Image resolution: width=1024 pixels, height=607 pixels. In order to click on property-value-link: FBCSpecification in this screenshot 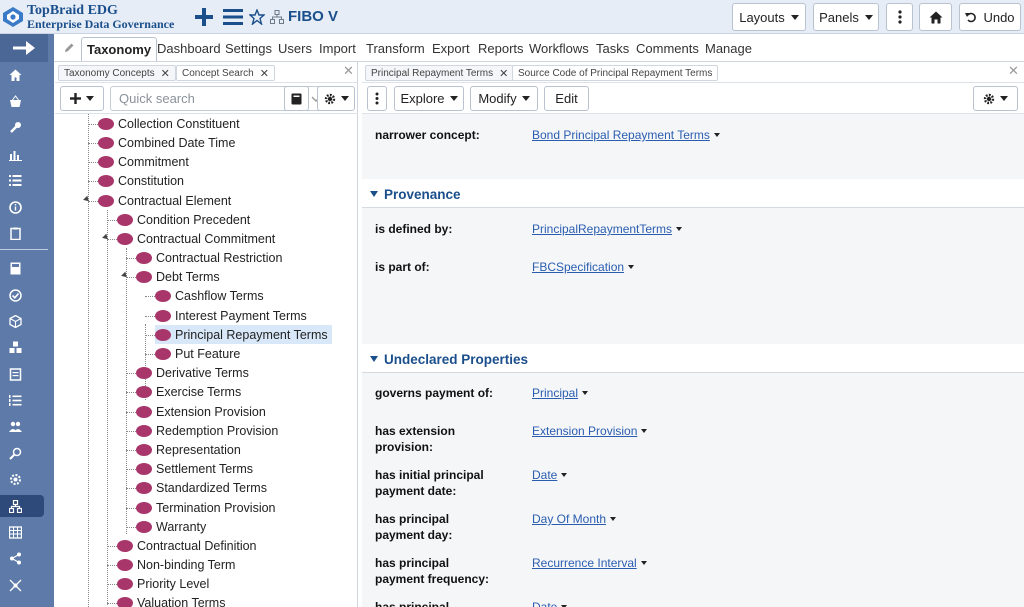, I will do `click(583, 267)`.